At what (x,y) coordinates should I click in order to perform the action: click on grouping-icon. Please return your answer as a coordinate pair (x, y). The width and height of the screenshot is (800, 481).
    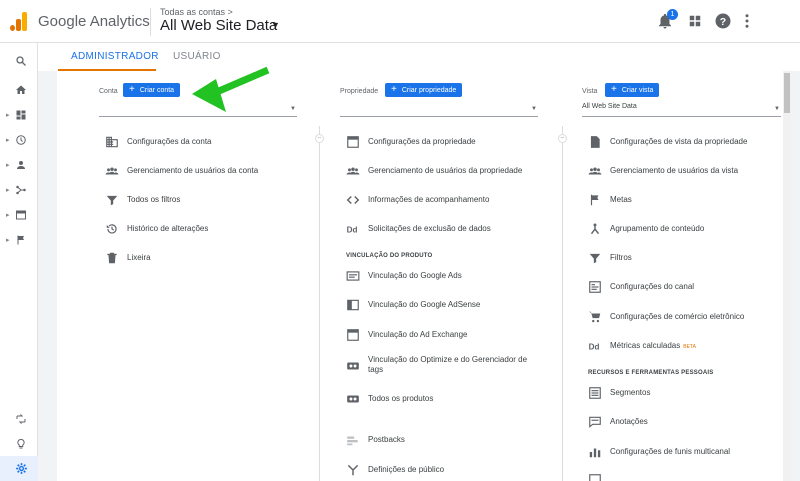
    Looking at the image, I should click on (595, 229).